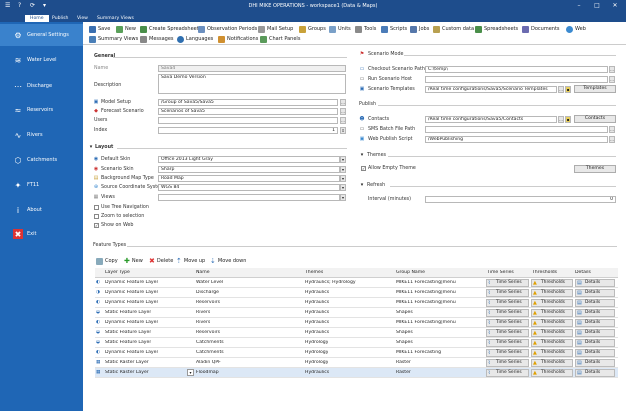 Image resolution: width=626 pixels, height=411 pixels. Describe the element at coordinates (520, 199) in the screenshot. I see `interval-field: 0` at that location.